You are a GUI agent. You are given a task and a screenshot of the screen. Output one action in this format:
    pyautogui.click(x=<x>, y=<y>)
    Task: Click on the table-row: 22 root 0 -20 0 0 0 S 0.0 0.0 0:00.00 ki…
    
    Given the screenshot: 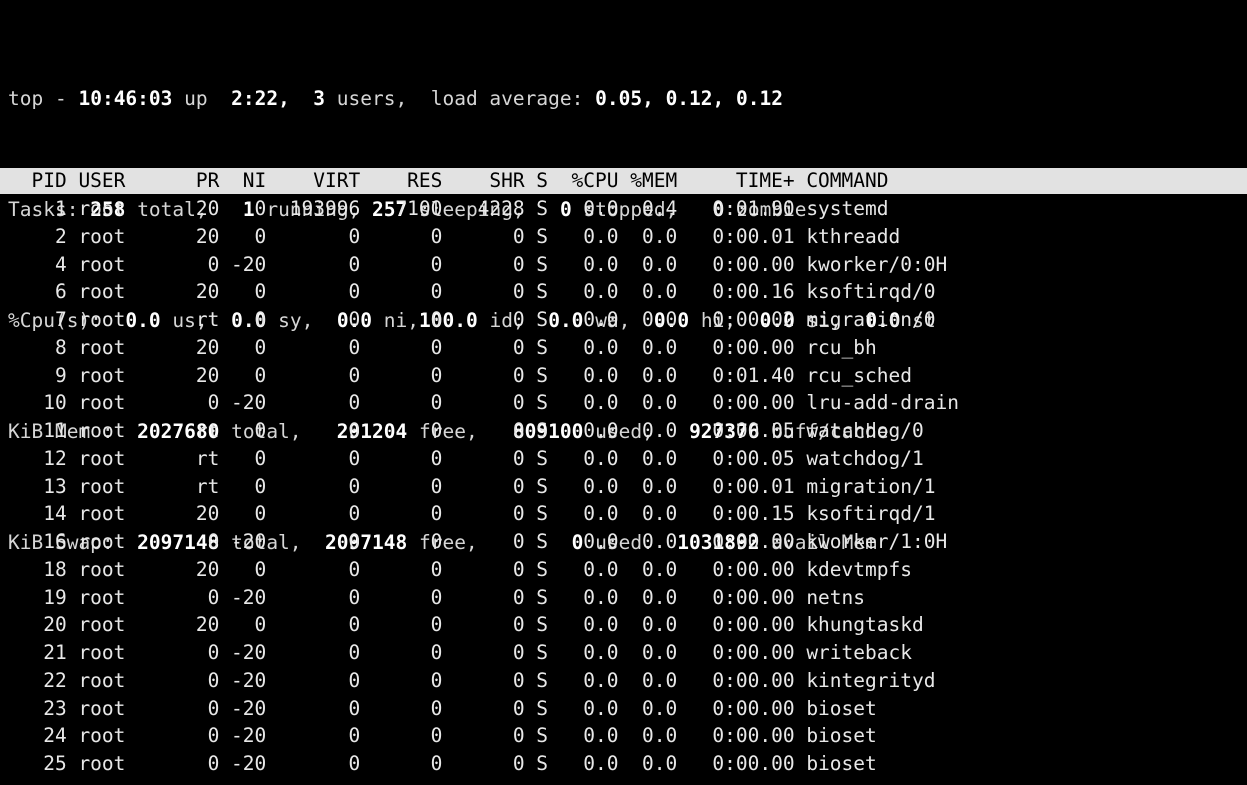 What is the action you would take?
    pyautogui.click(x=623, y=681)
    